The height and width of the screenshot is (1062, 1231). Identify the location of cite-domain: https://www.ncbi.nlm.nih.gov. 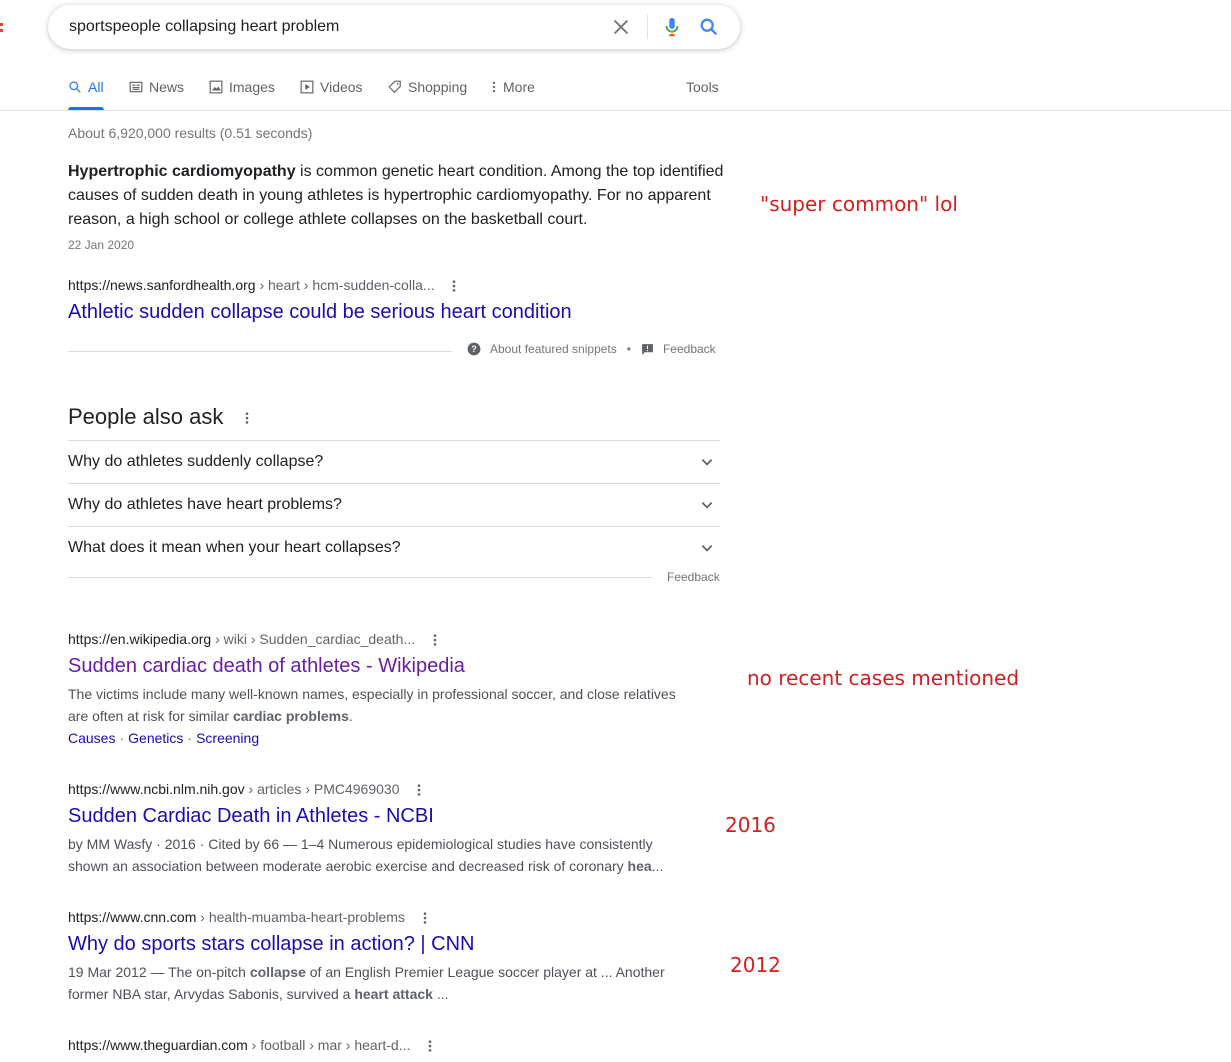
(156, 789).